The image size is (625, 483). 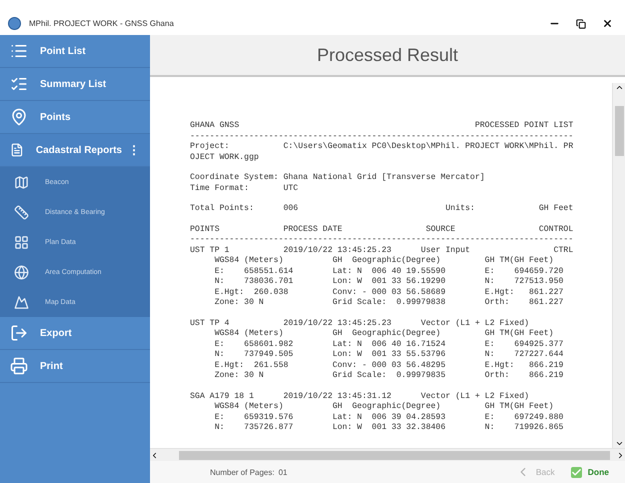 I want to click on report-line: E: 658551.614 Lat: N 006 40 19.55590 E: 694659.720, so click(x=389, y=271).